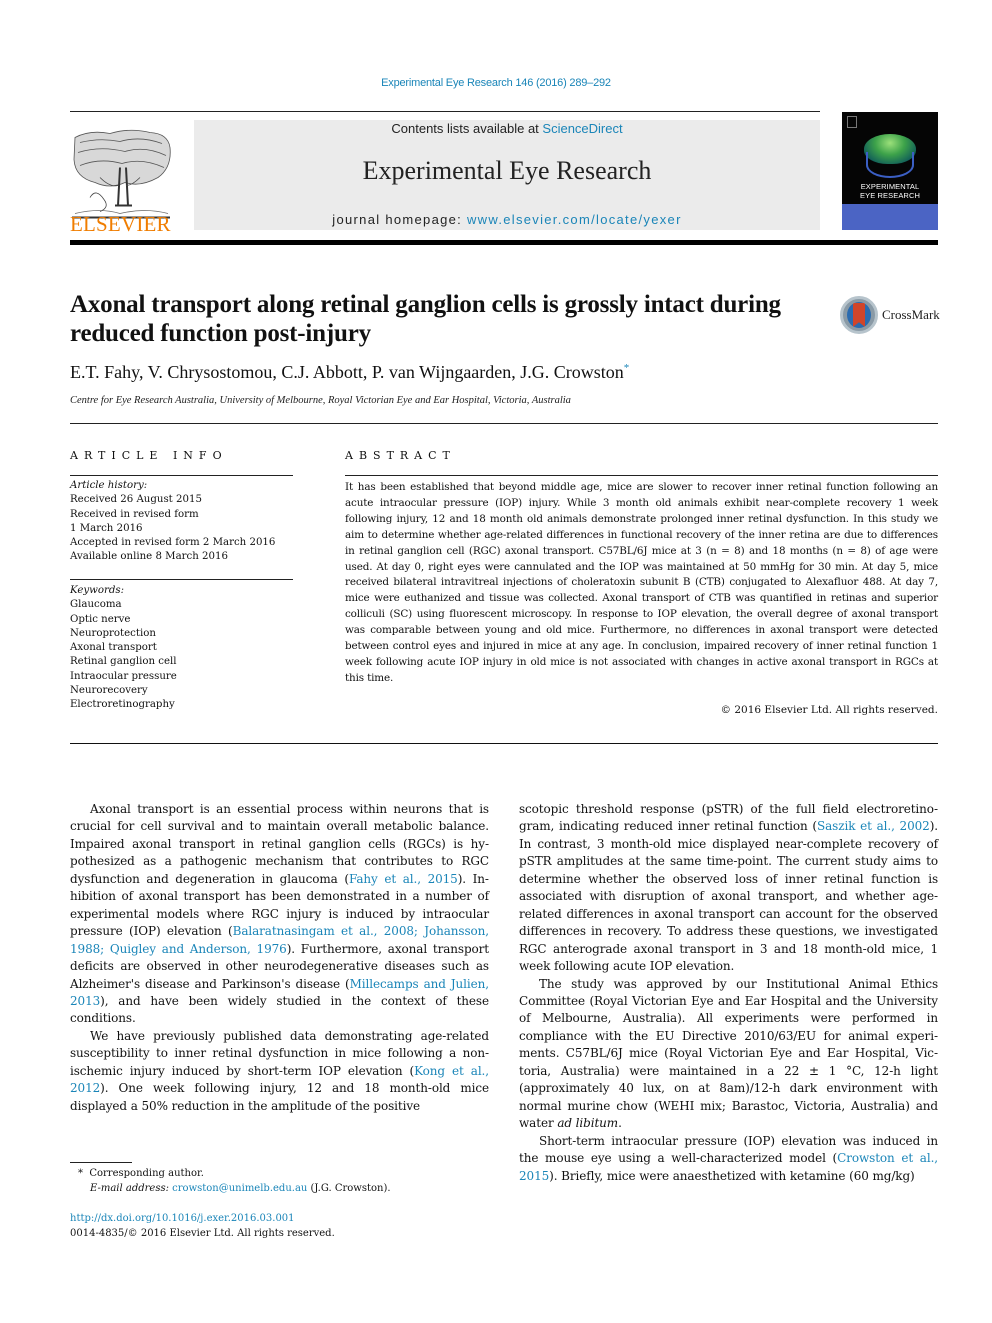 The width and height of the screenshot is (992, 1323). I want to click on history-item: Available online 8 March 2016, so click(149, 557).